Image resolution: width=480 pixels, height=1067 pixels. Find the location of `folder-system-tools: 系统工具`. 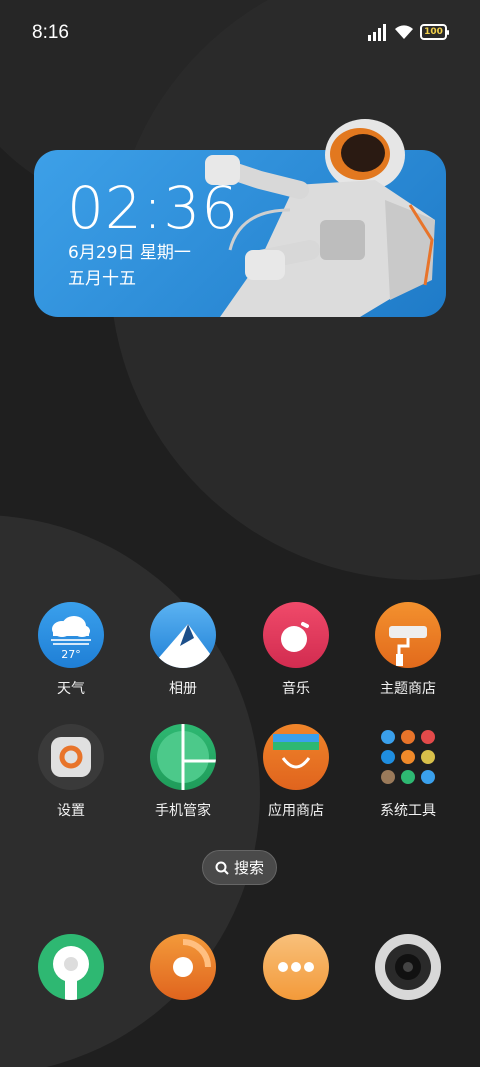

folder-system-tools: 系统工具 is located at coordinates (408, 772).